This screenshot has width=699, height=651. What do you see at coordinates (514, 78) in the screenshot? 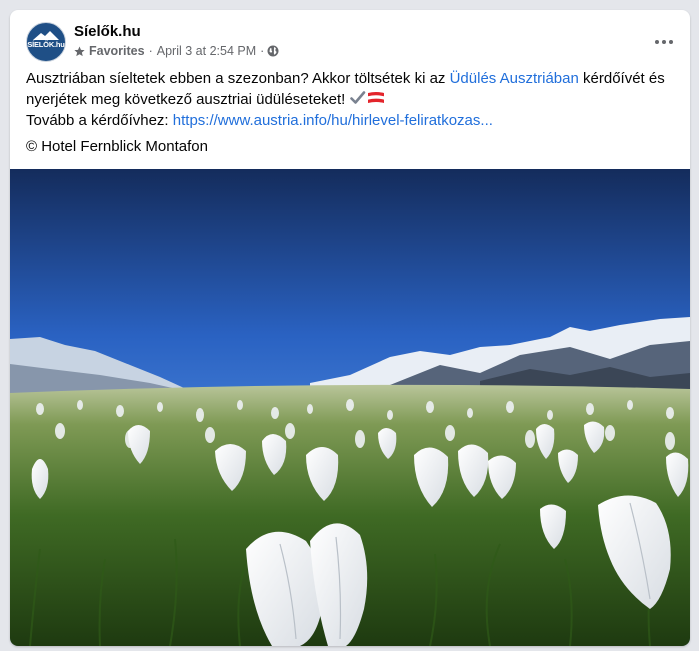
I see `udules-ausztriaban-link: Üdülés Ausztriában` at bounding box center [514, 78].